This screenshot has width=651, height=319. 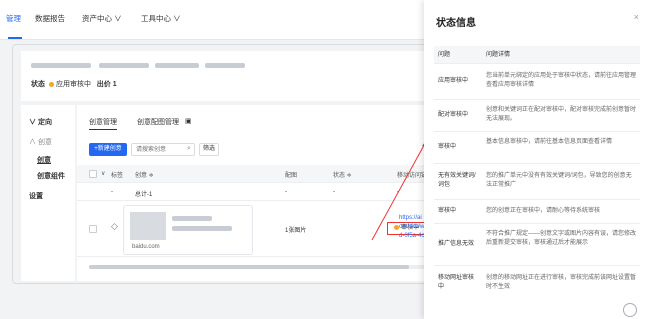 What do you see at coordinates (630, 310) in the screenshot?
I see `help-float-button` at bounding box center [630, 310].